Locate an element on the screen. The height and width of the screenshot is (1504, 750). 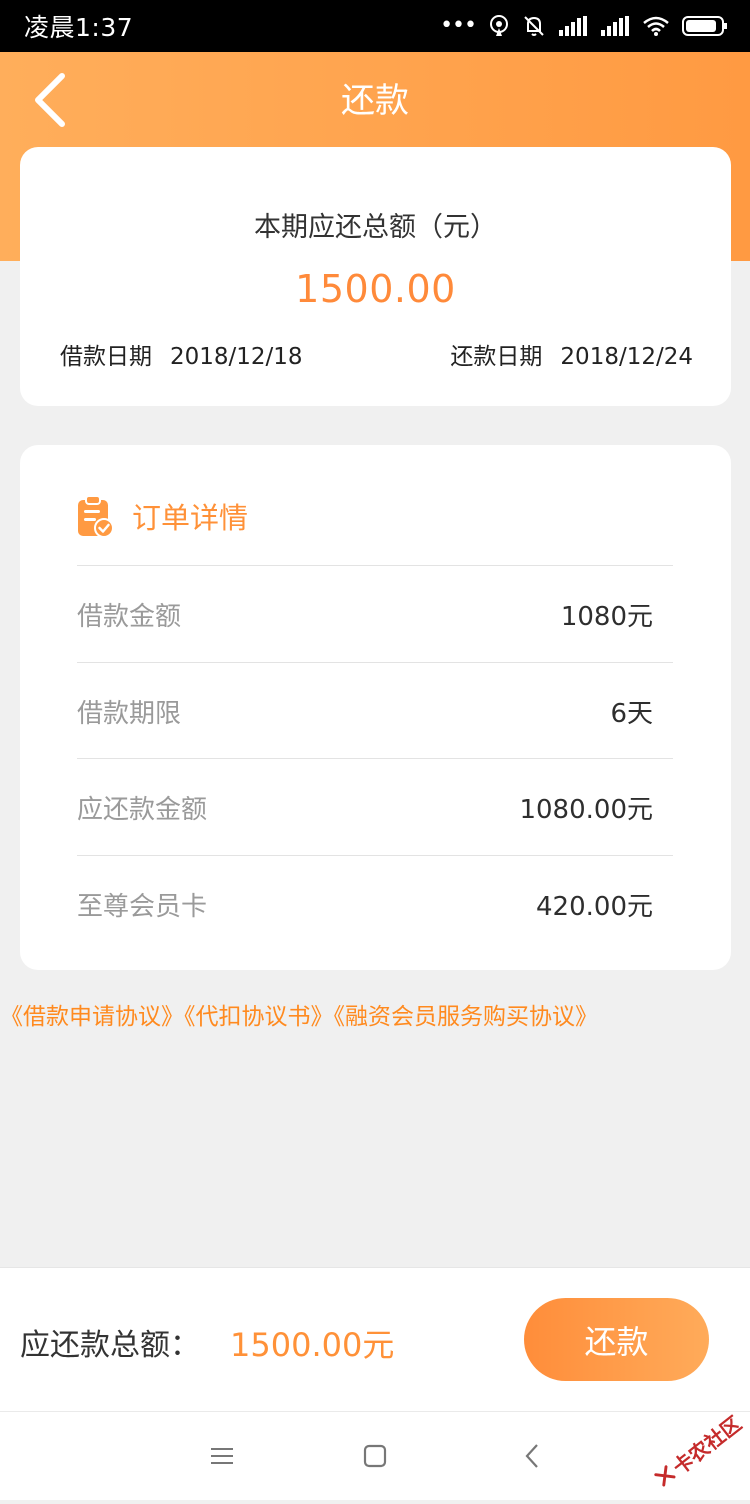
menu-button is located at coordinates (222, 1456).